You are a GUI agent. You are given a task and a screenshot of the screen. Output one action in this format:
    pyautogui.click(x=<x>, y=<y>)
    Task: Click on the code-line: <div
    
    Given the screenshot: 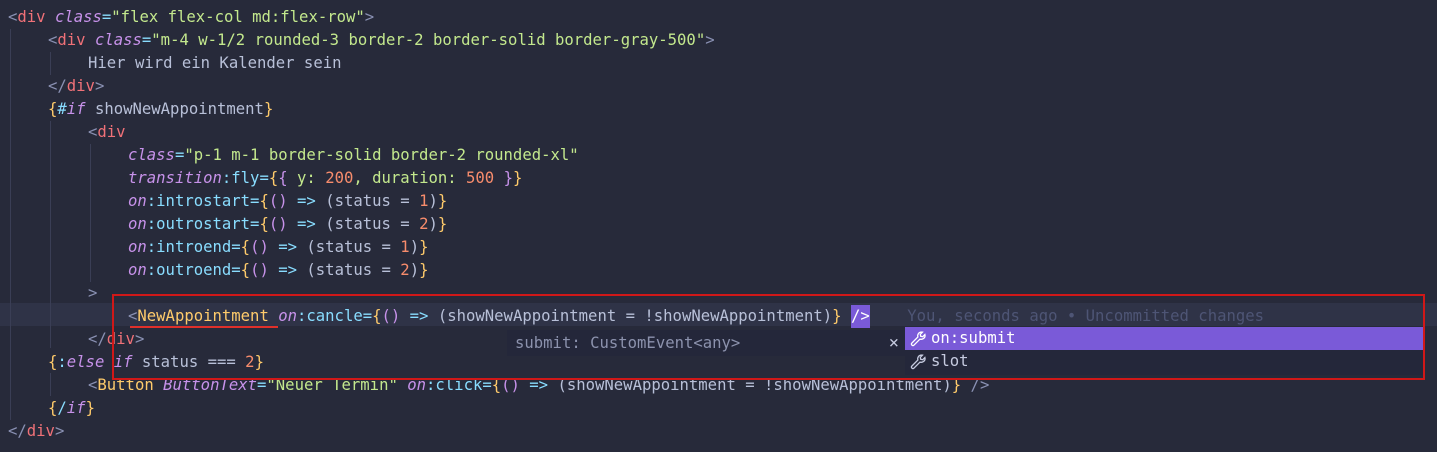 What is the action you would take?
    pyautogui.click(x=107, y=132)
    